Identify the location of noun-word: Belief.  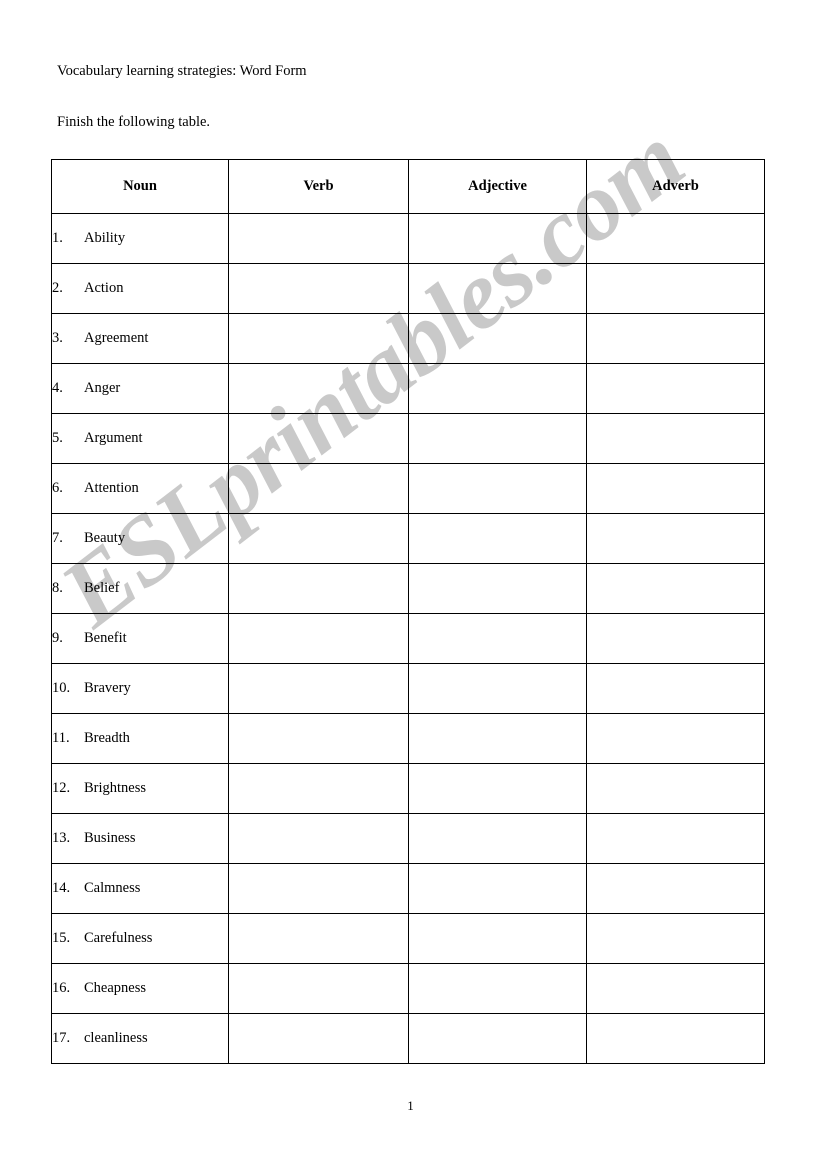
(102, 588).